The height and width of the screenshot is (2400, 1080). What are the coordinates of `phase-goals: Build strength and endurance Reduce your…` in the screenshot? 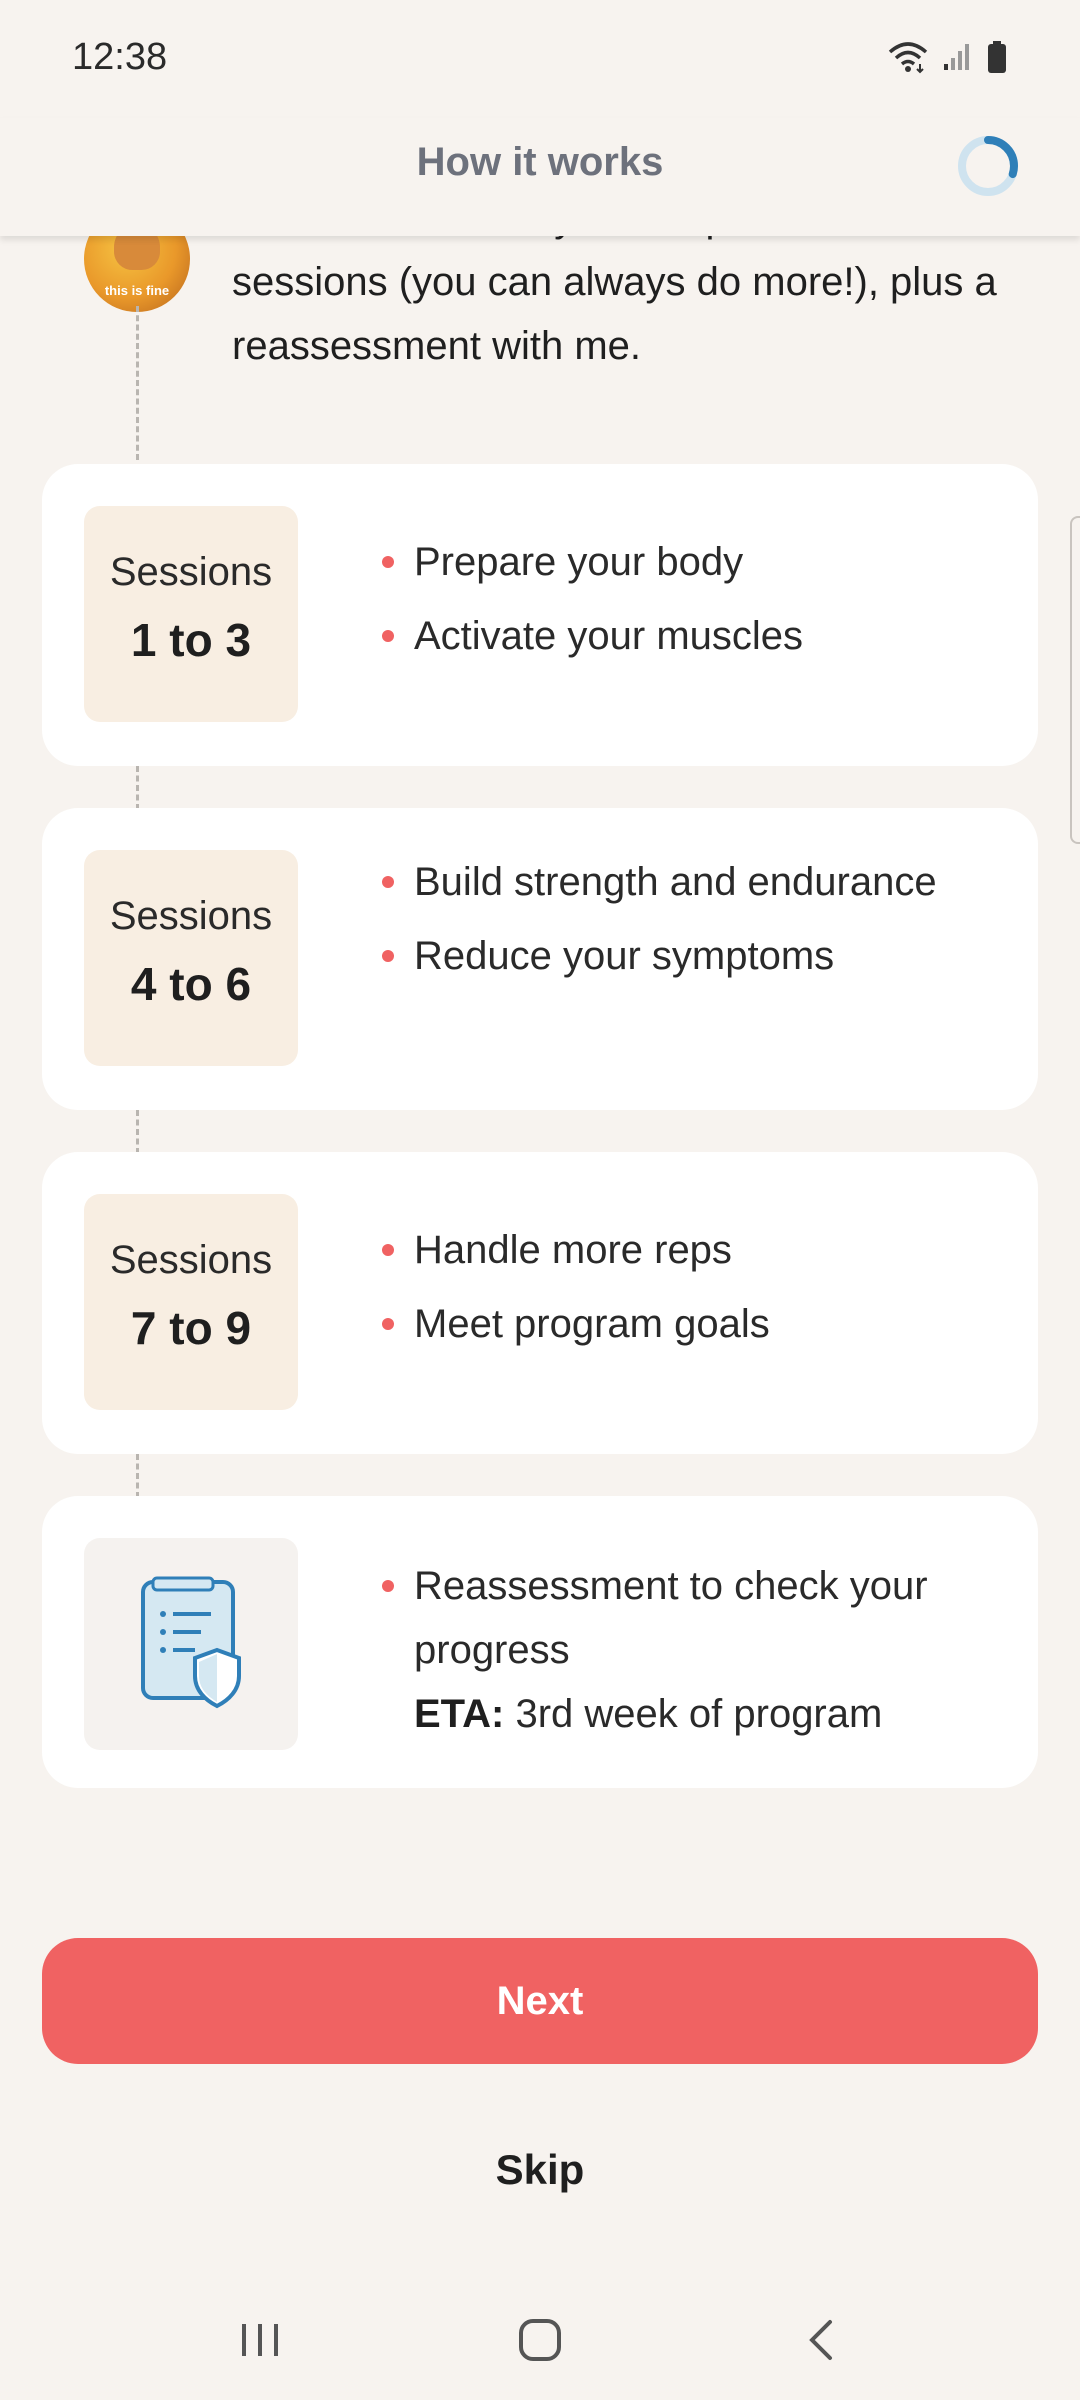 It's located at (692, 924).